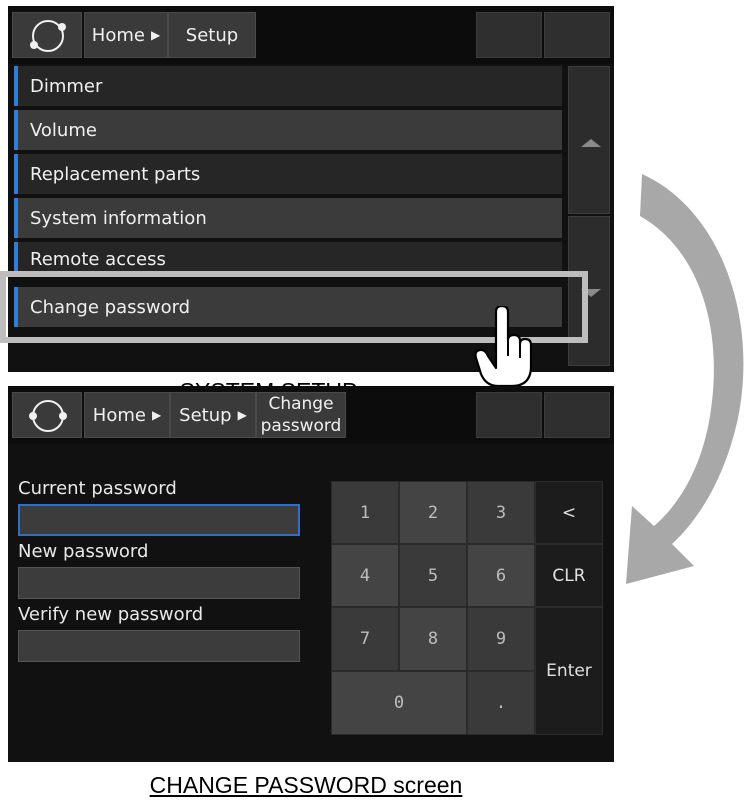  Describe the element at coordinates (159, 520) in the screenshot. I see `current-password-field` at that location.